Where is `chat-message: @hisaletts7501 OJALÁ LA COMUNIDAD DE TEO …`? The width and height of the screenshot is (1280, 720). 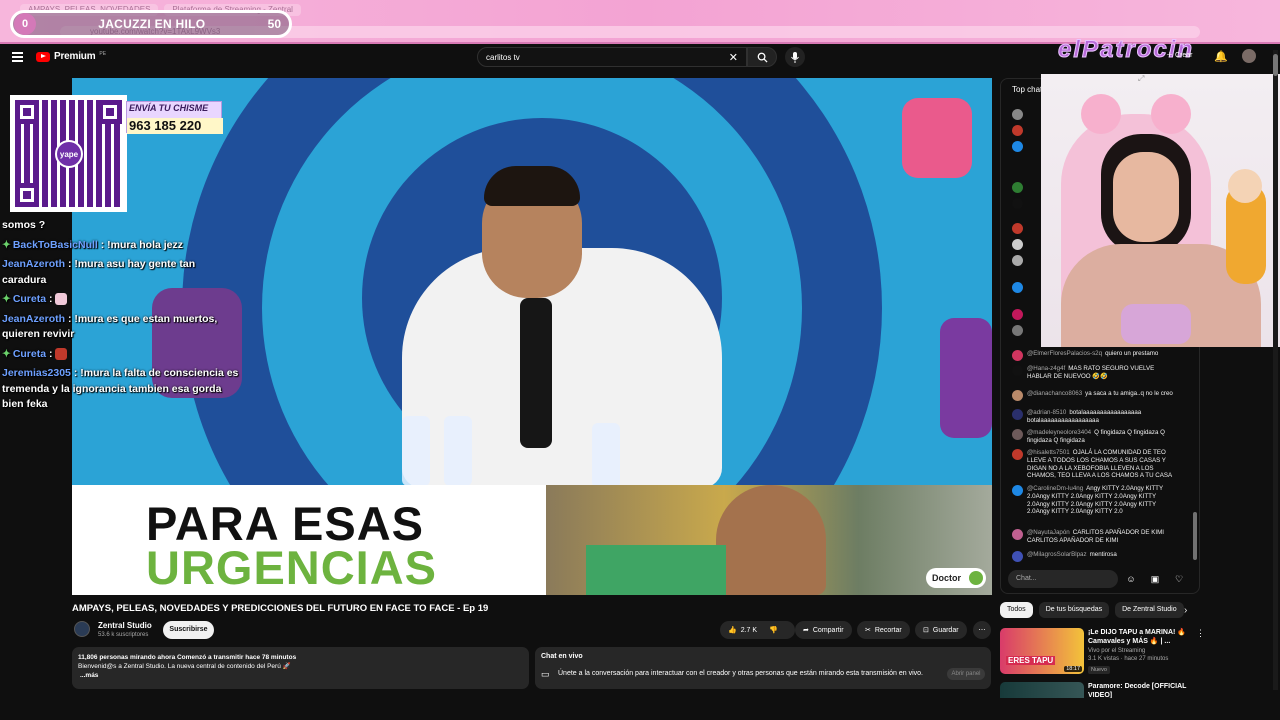 chat-message: @hisaletts7501 OJALÁ LA COMUNIDAD DE TEO … is located at coordinates (1096, 464).